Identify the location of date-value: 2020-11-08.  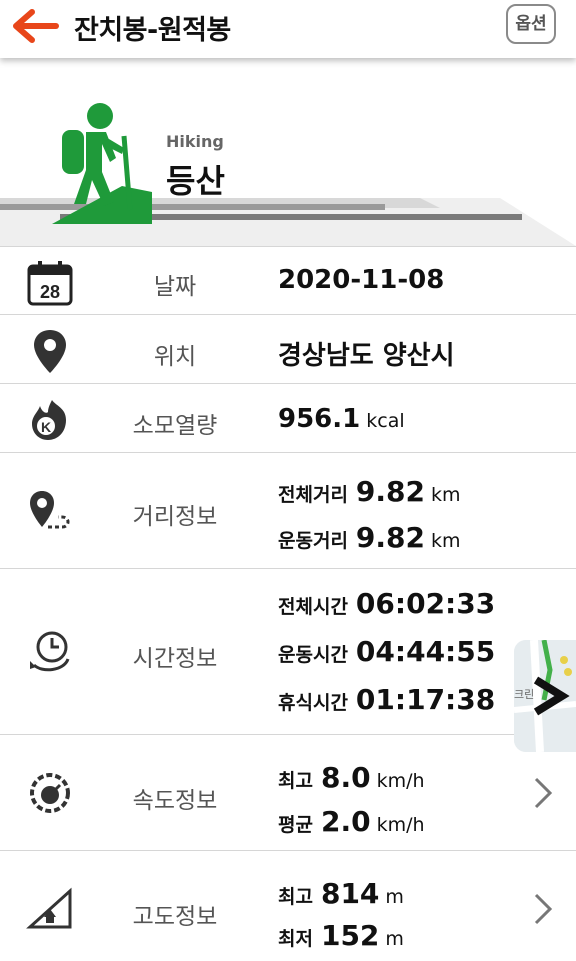
(361, 280).